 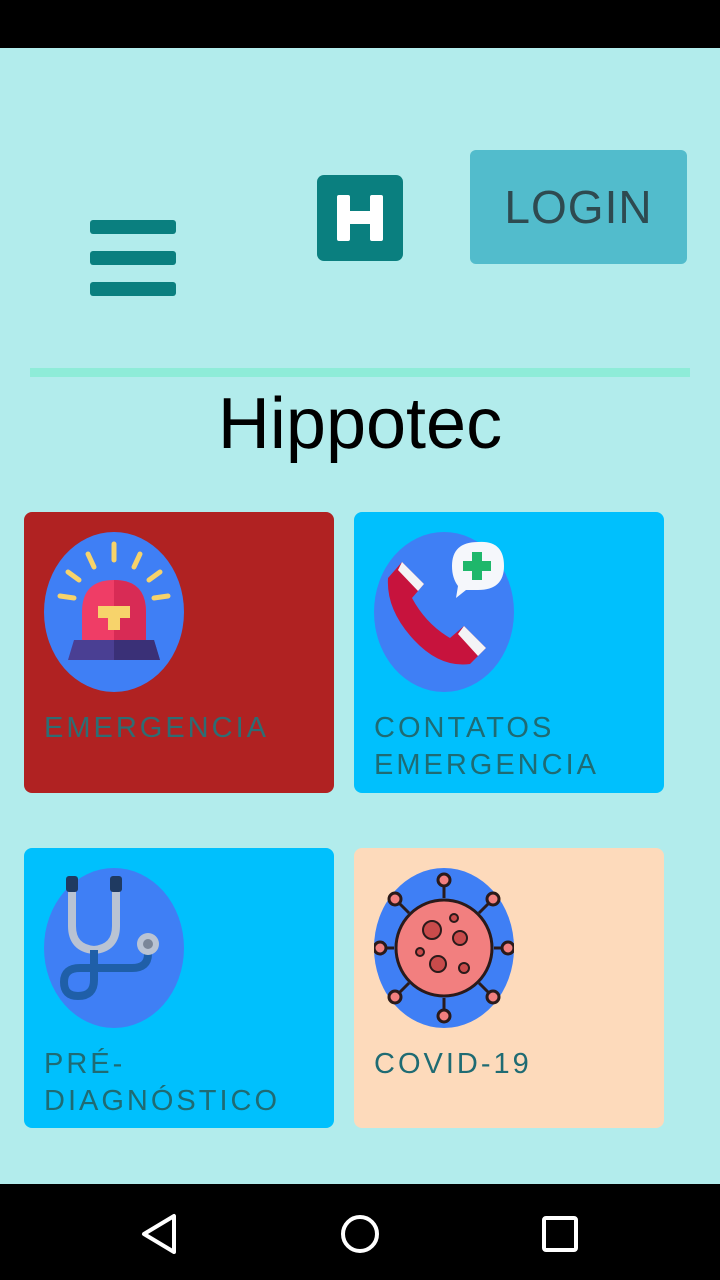 I want to click on hamburger-menu-icon, so click(x=133, y=227).